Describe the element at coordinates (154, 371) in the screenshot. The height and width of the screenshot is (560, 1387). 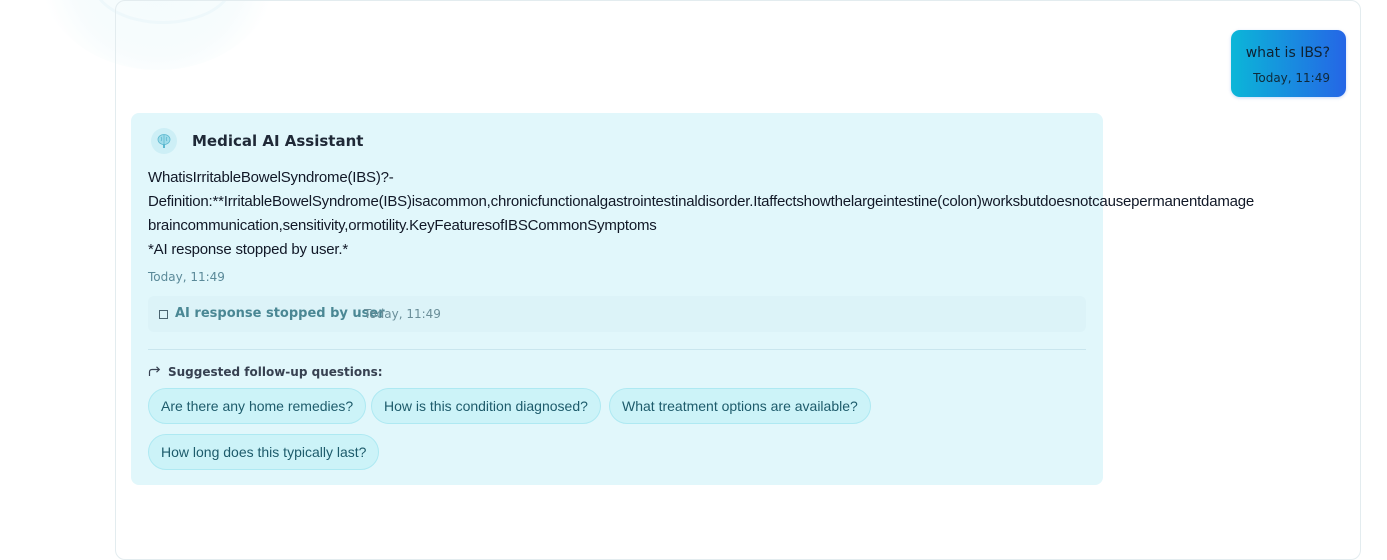
I see `arrow-forward-icon` at that location.